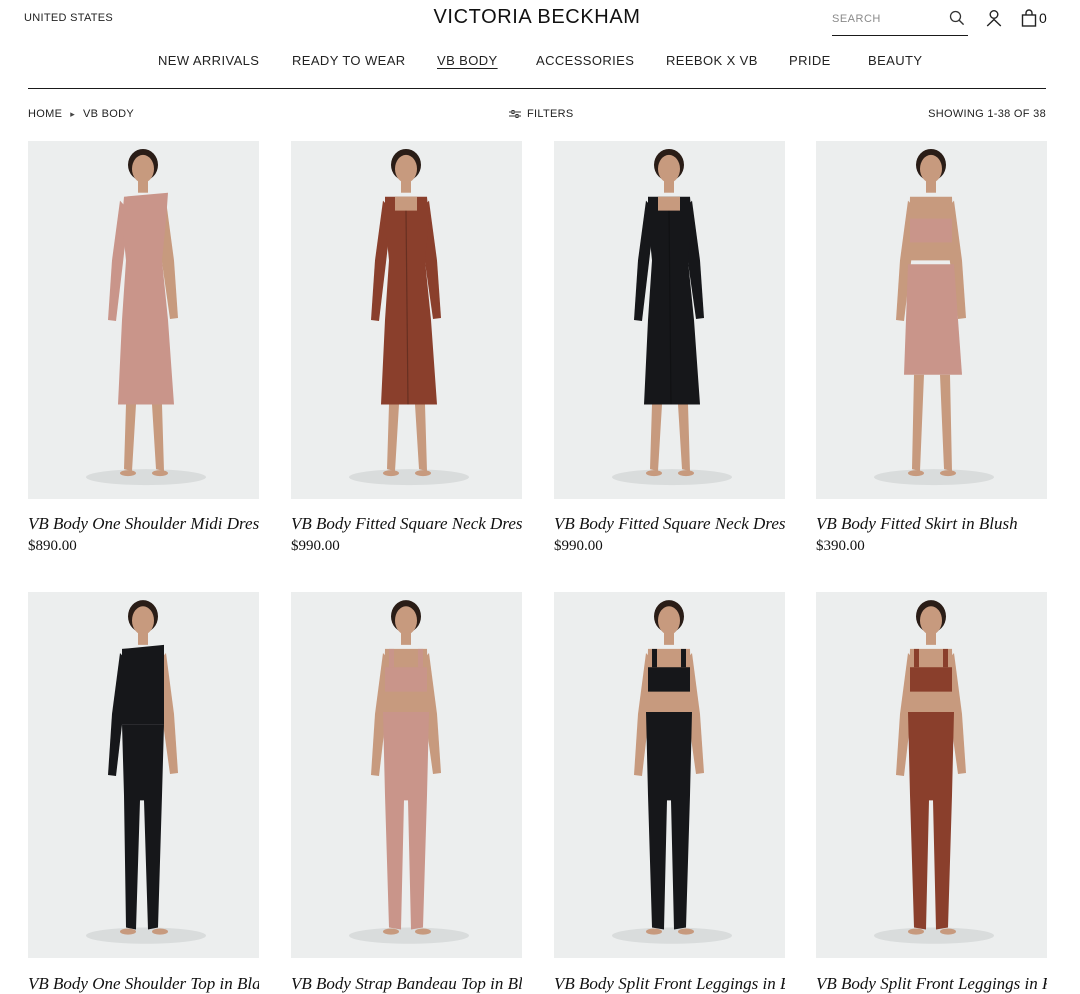 The height and width of the screenshot is (994, 1080). What do you see at coordinates (987, 114) in the screenshot?
I see `results-count: SHOWING 1-38 OF 38` at bounding box center [987, 114].